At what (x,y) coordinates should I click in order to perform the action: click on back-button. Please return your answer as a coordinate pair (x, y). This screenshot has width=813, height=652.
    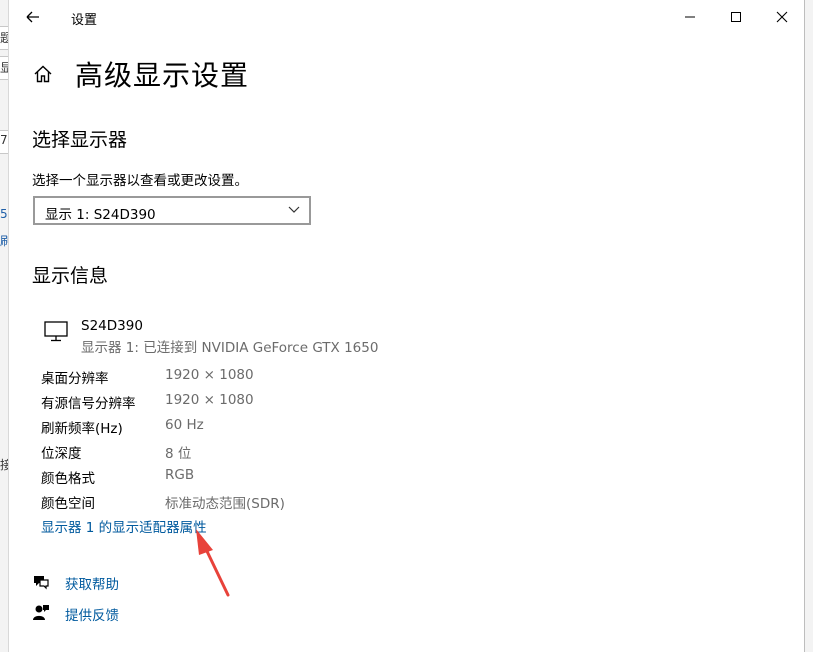
    Looking at the image, I should click on (33, 17).